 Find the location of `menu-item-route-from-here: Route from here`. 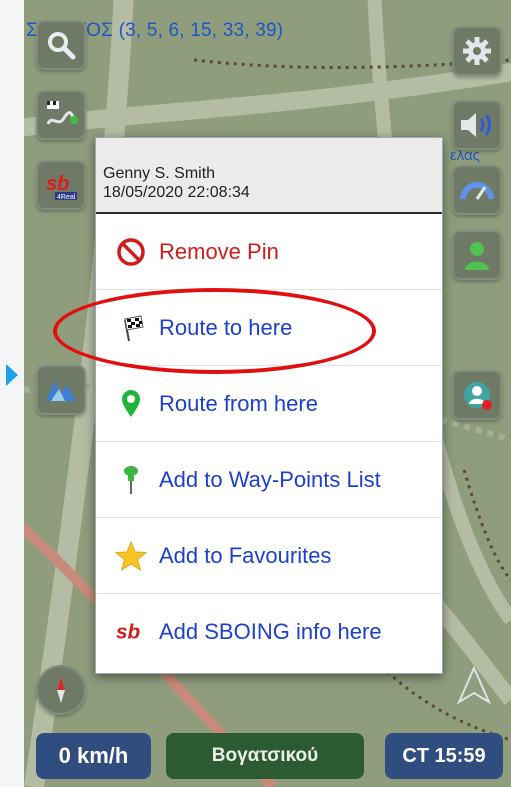

menu-item-route-from-here: Route from here is located at coordinates (269, 404).